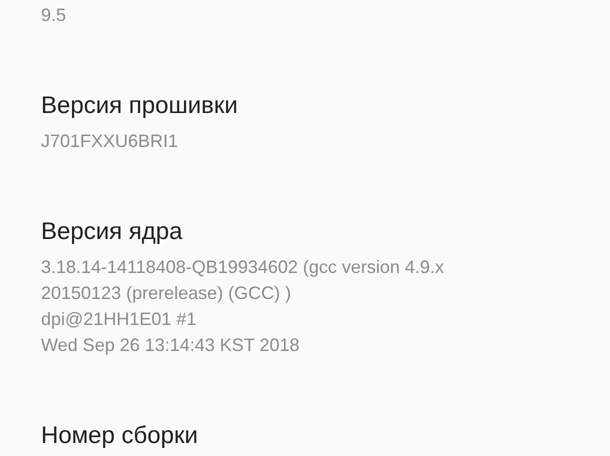 The height and width of the screenshot is (456, 610). What do you see at coordinates (111, 232) in the screenshot?
I see `setting-title: Версия ядра` at bounding box center [111, 232].